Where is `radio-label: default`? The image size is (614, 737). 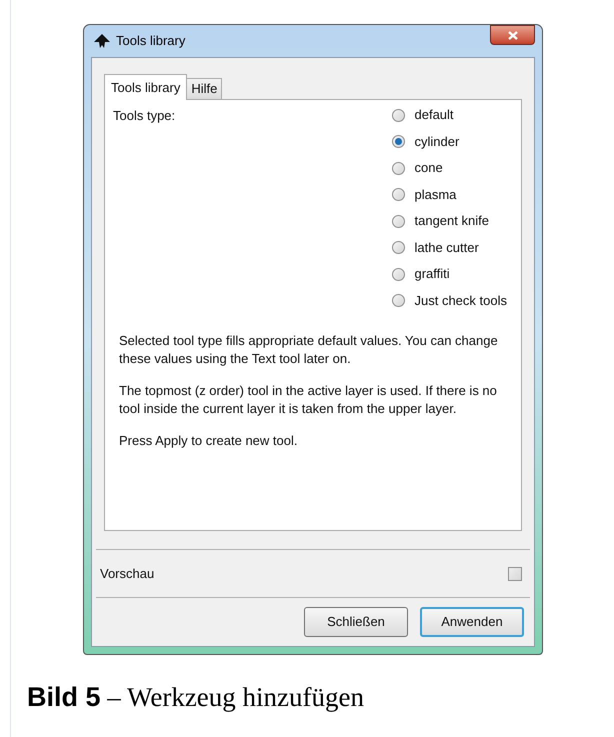
radio-label: default is located at coordinates (434, 115).